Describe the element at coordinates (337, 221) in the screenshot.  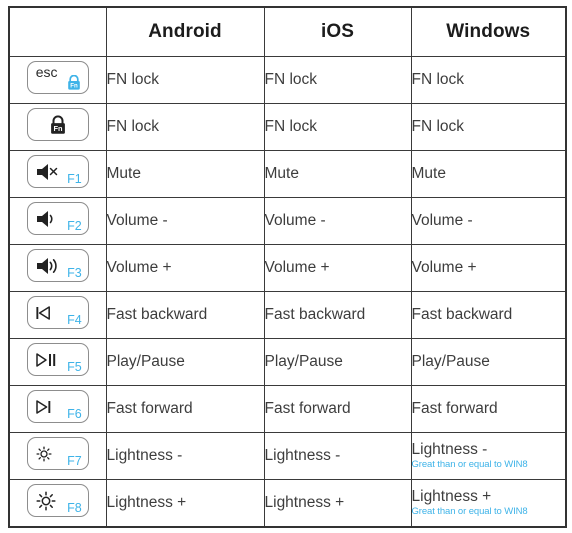
I see `cell-ios: Volume -` at that location.